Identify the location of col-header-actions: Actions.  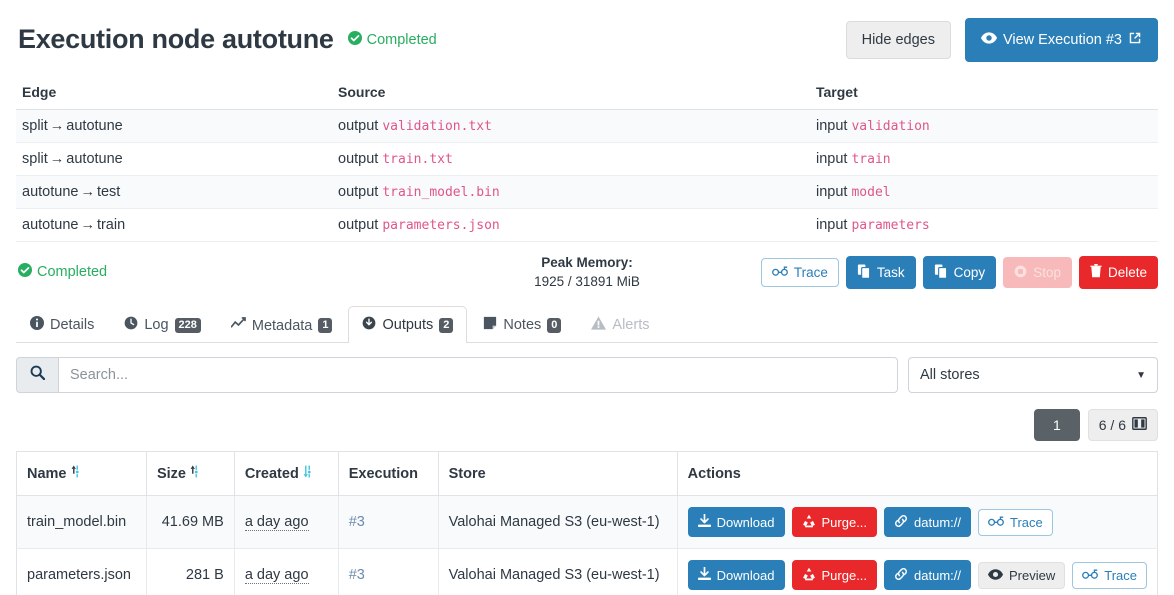
(917, 473).